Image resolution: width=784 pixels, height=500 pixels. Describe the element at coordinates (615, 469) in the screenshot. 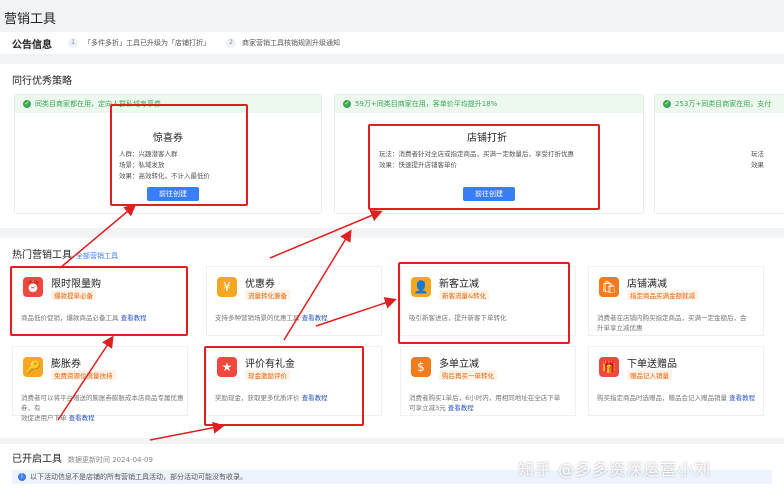

I see `watermark: 知乎 @多多资深运营小刘` at that location.